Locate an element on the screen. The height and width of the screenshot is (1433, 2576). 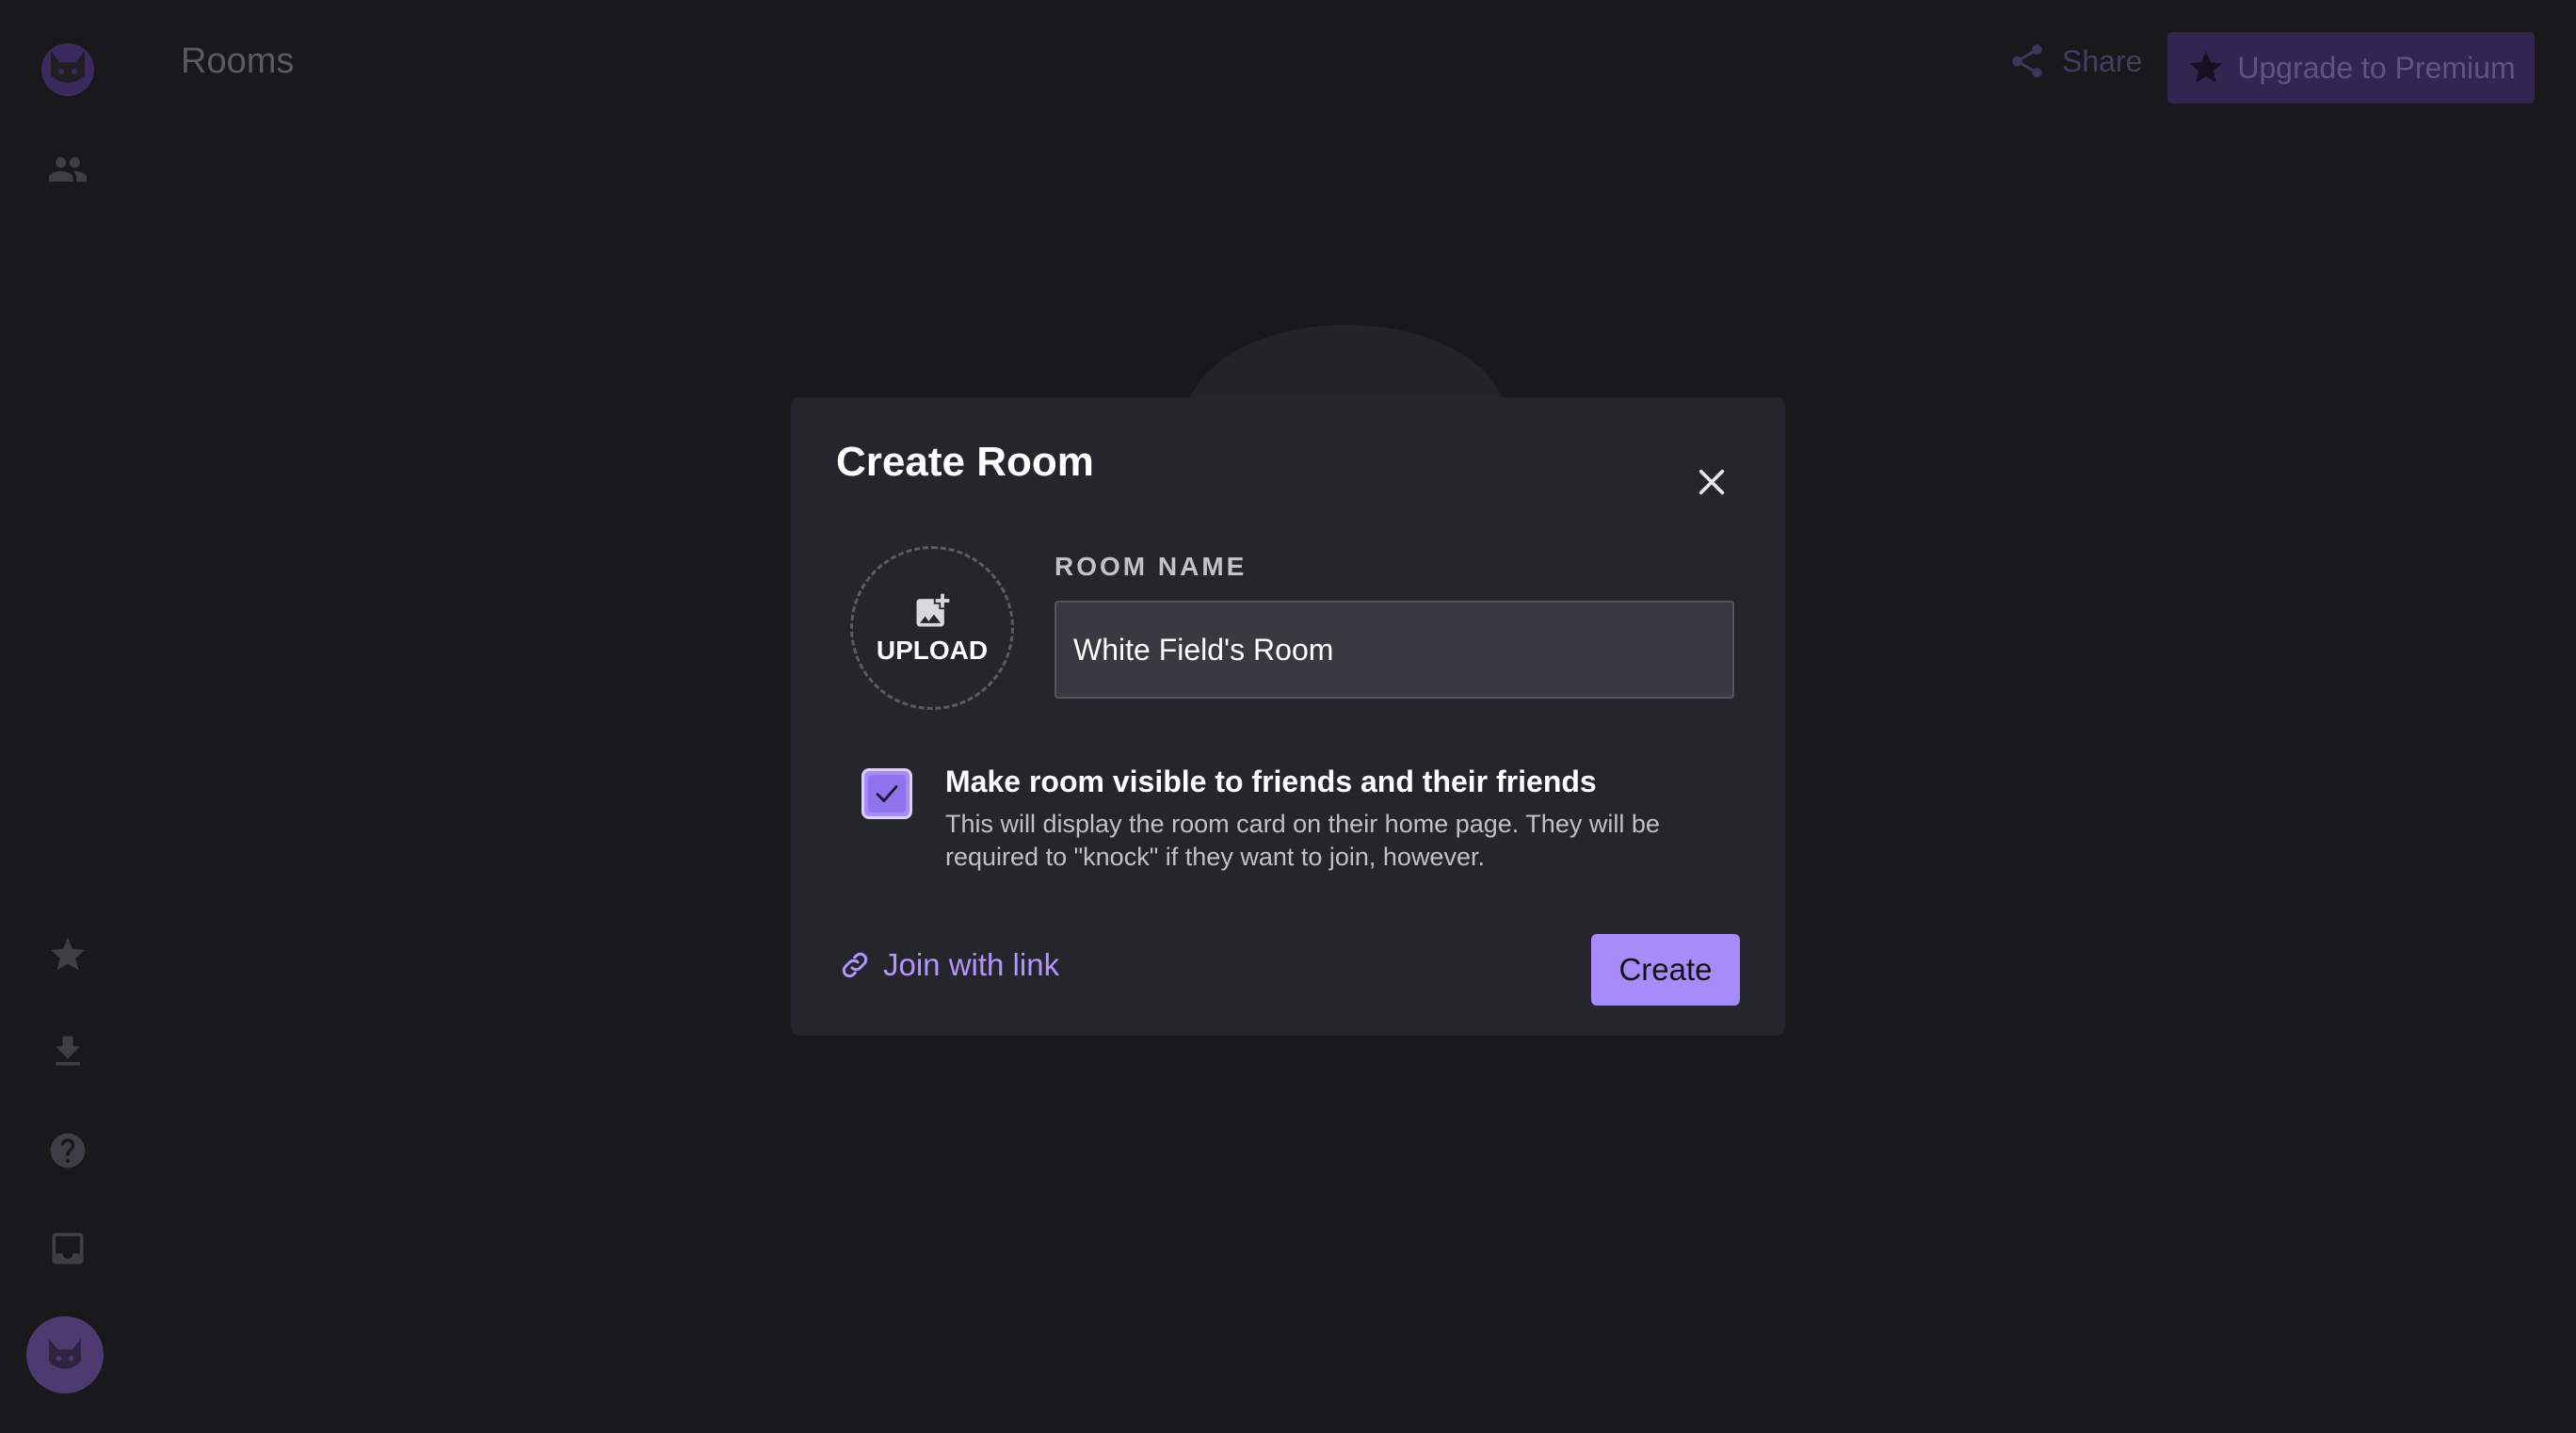
close-icon is located at coordinates (1712, 482).